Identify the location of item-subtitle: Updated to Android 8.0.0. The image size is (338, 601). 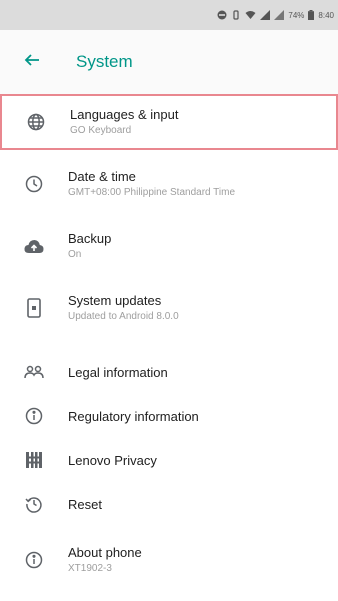
(123, 316).